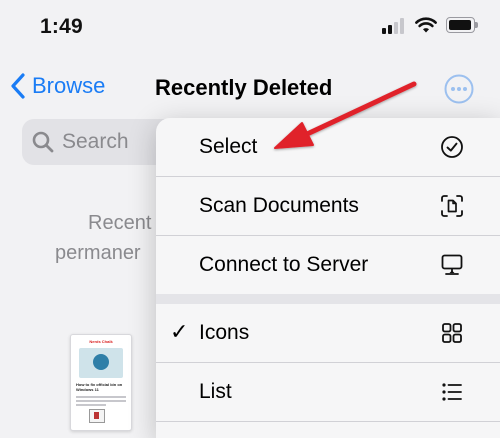 This screenshot has height=438, width=500. I want to click on thumbnail-image, so click(101, 363).